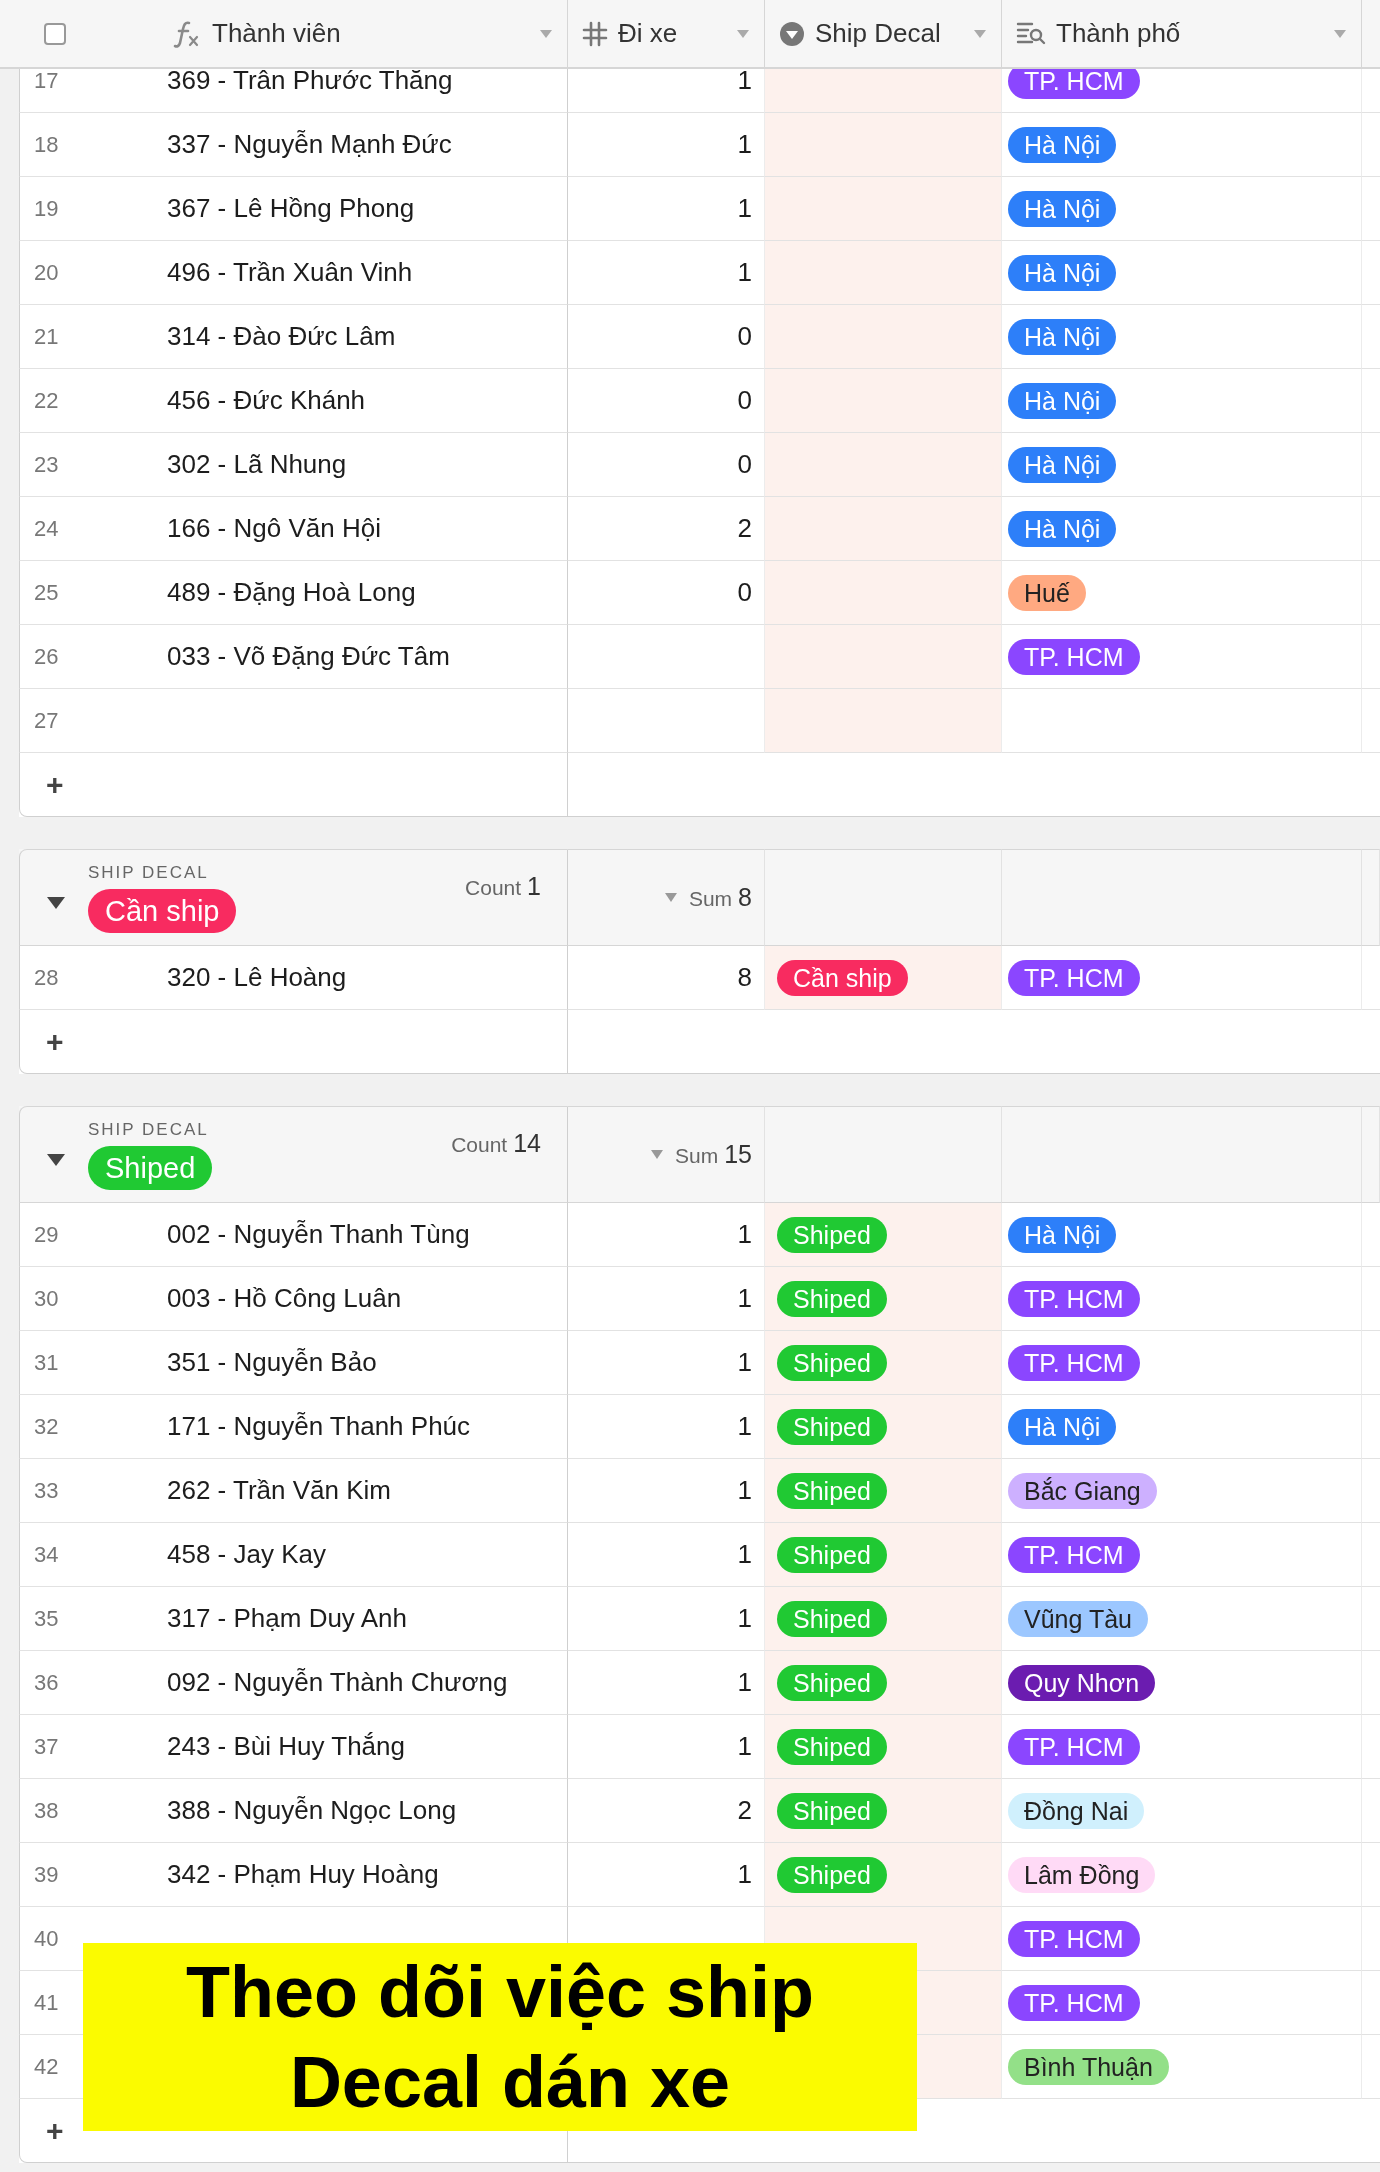 This screenshot has width=1380, height=2172. What do you see at coordinates (46, 2066) in the screenshot?
I see `row-number: 42` at bounding box center [46, 2066].